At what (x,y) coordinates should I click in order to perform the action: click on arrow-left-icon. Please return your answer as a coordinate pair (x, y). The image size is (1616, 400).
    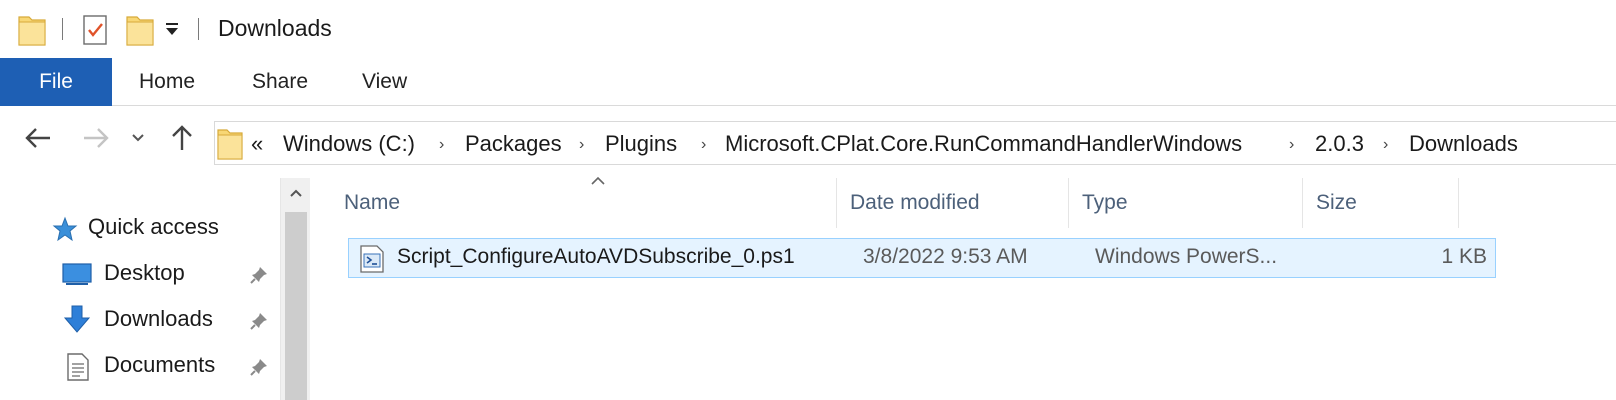
    Looking at the image, I should click on (37, 138).